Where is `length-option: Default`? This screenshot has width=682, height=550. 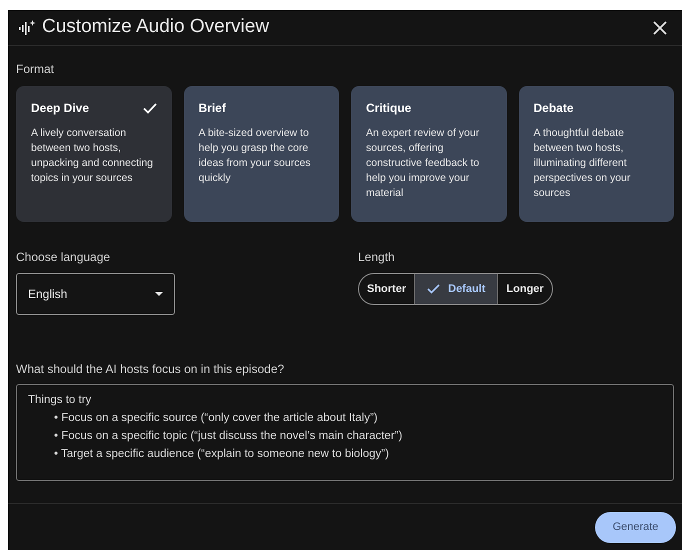
length-option: Default is located at coordinates (456, 289).